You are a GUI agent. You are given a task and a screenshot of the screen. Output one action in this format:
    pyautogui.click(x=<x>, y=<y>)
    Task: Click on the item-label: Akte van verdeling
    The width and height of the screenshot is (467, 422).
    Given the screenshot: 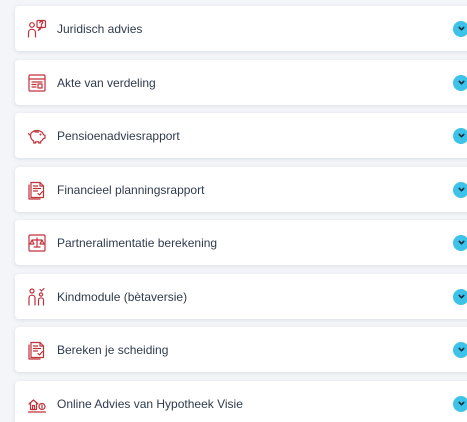 What is the action you would take?
    pyautogui.click(x=106, y=82)
    